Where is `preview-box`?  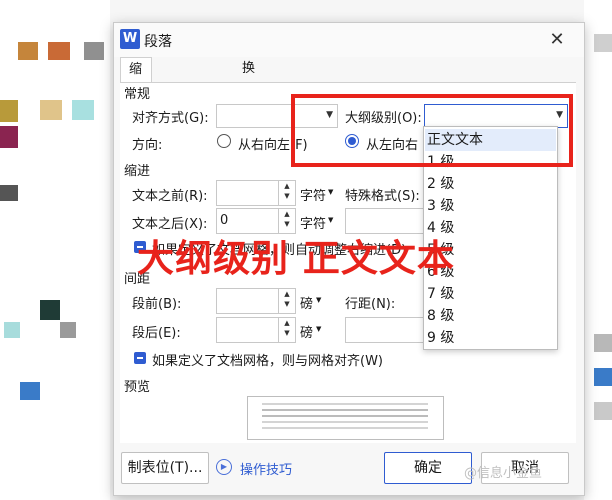
preview-box is located at coordinates (345, 418).